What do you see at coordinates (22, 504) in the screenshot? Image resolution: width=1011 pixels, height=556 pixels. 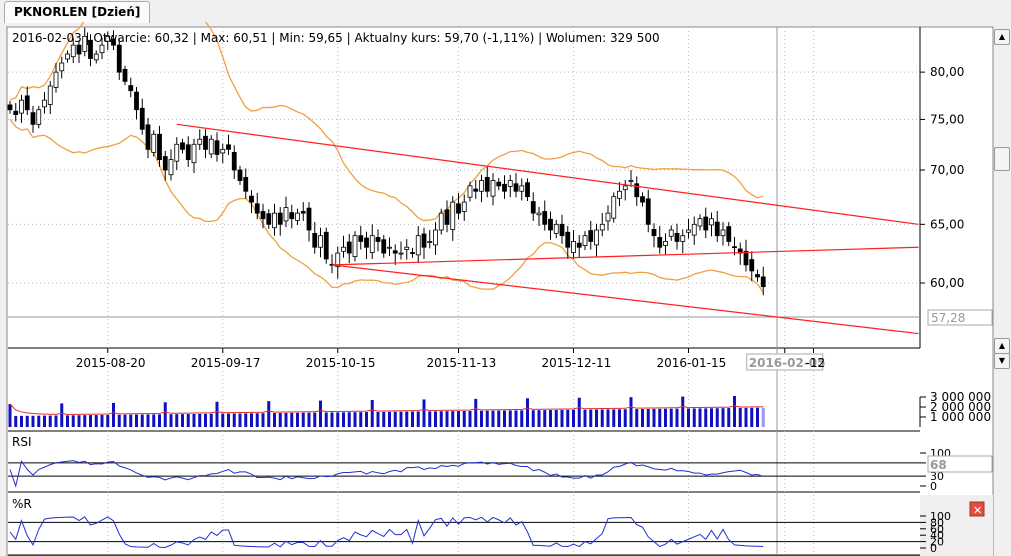 I see `wr-title: %R` at bounding box center [22, 504].